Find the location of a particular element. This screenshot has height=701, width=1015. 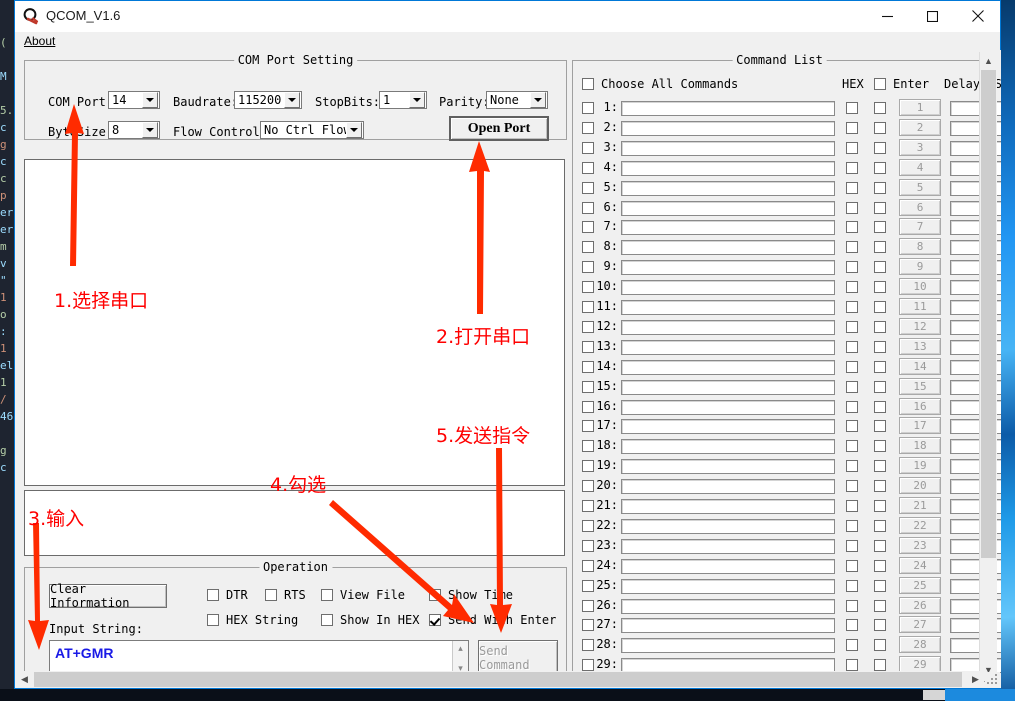

dtr-checkbox is located at coordinates (213, 595).